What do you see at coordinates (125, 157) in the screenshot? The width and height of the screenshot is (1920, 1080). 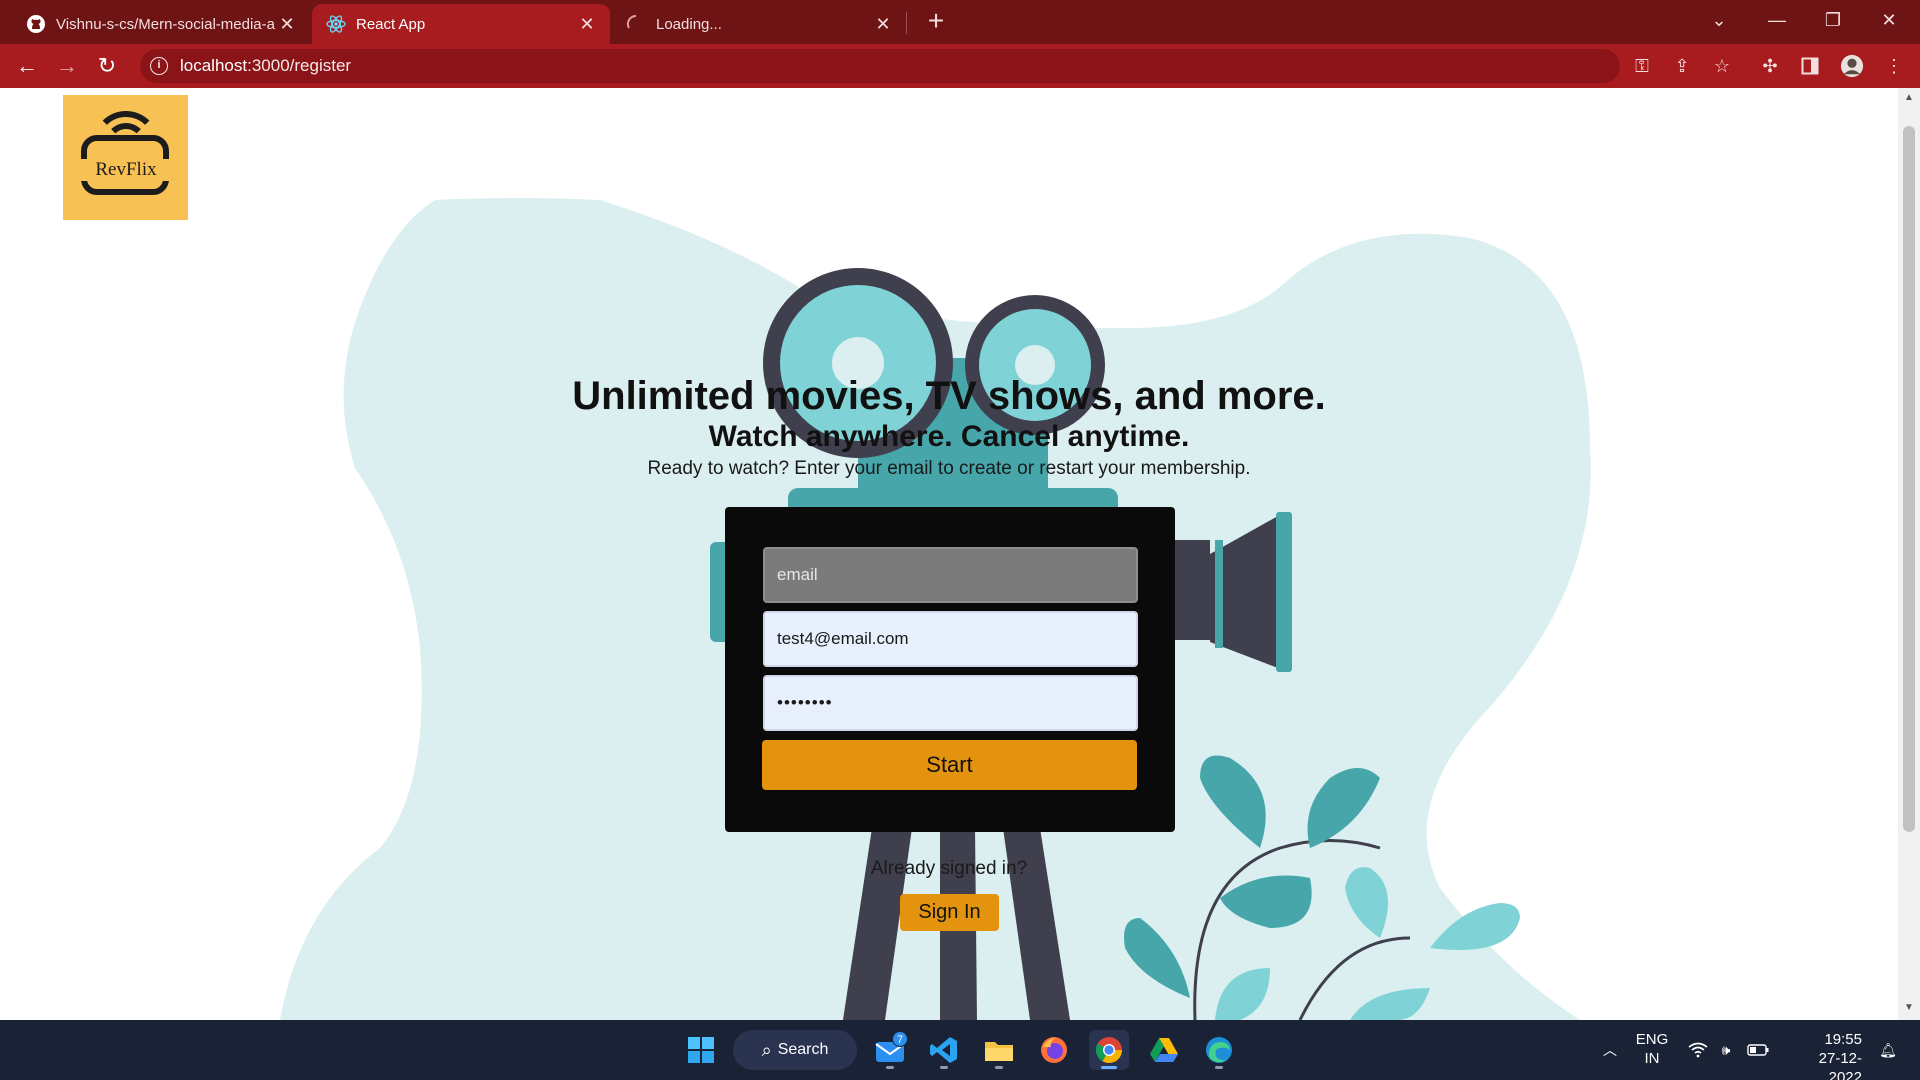 I see `revflix-logo: RevFlix` at bounding box center [125, 157].